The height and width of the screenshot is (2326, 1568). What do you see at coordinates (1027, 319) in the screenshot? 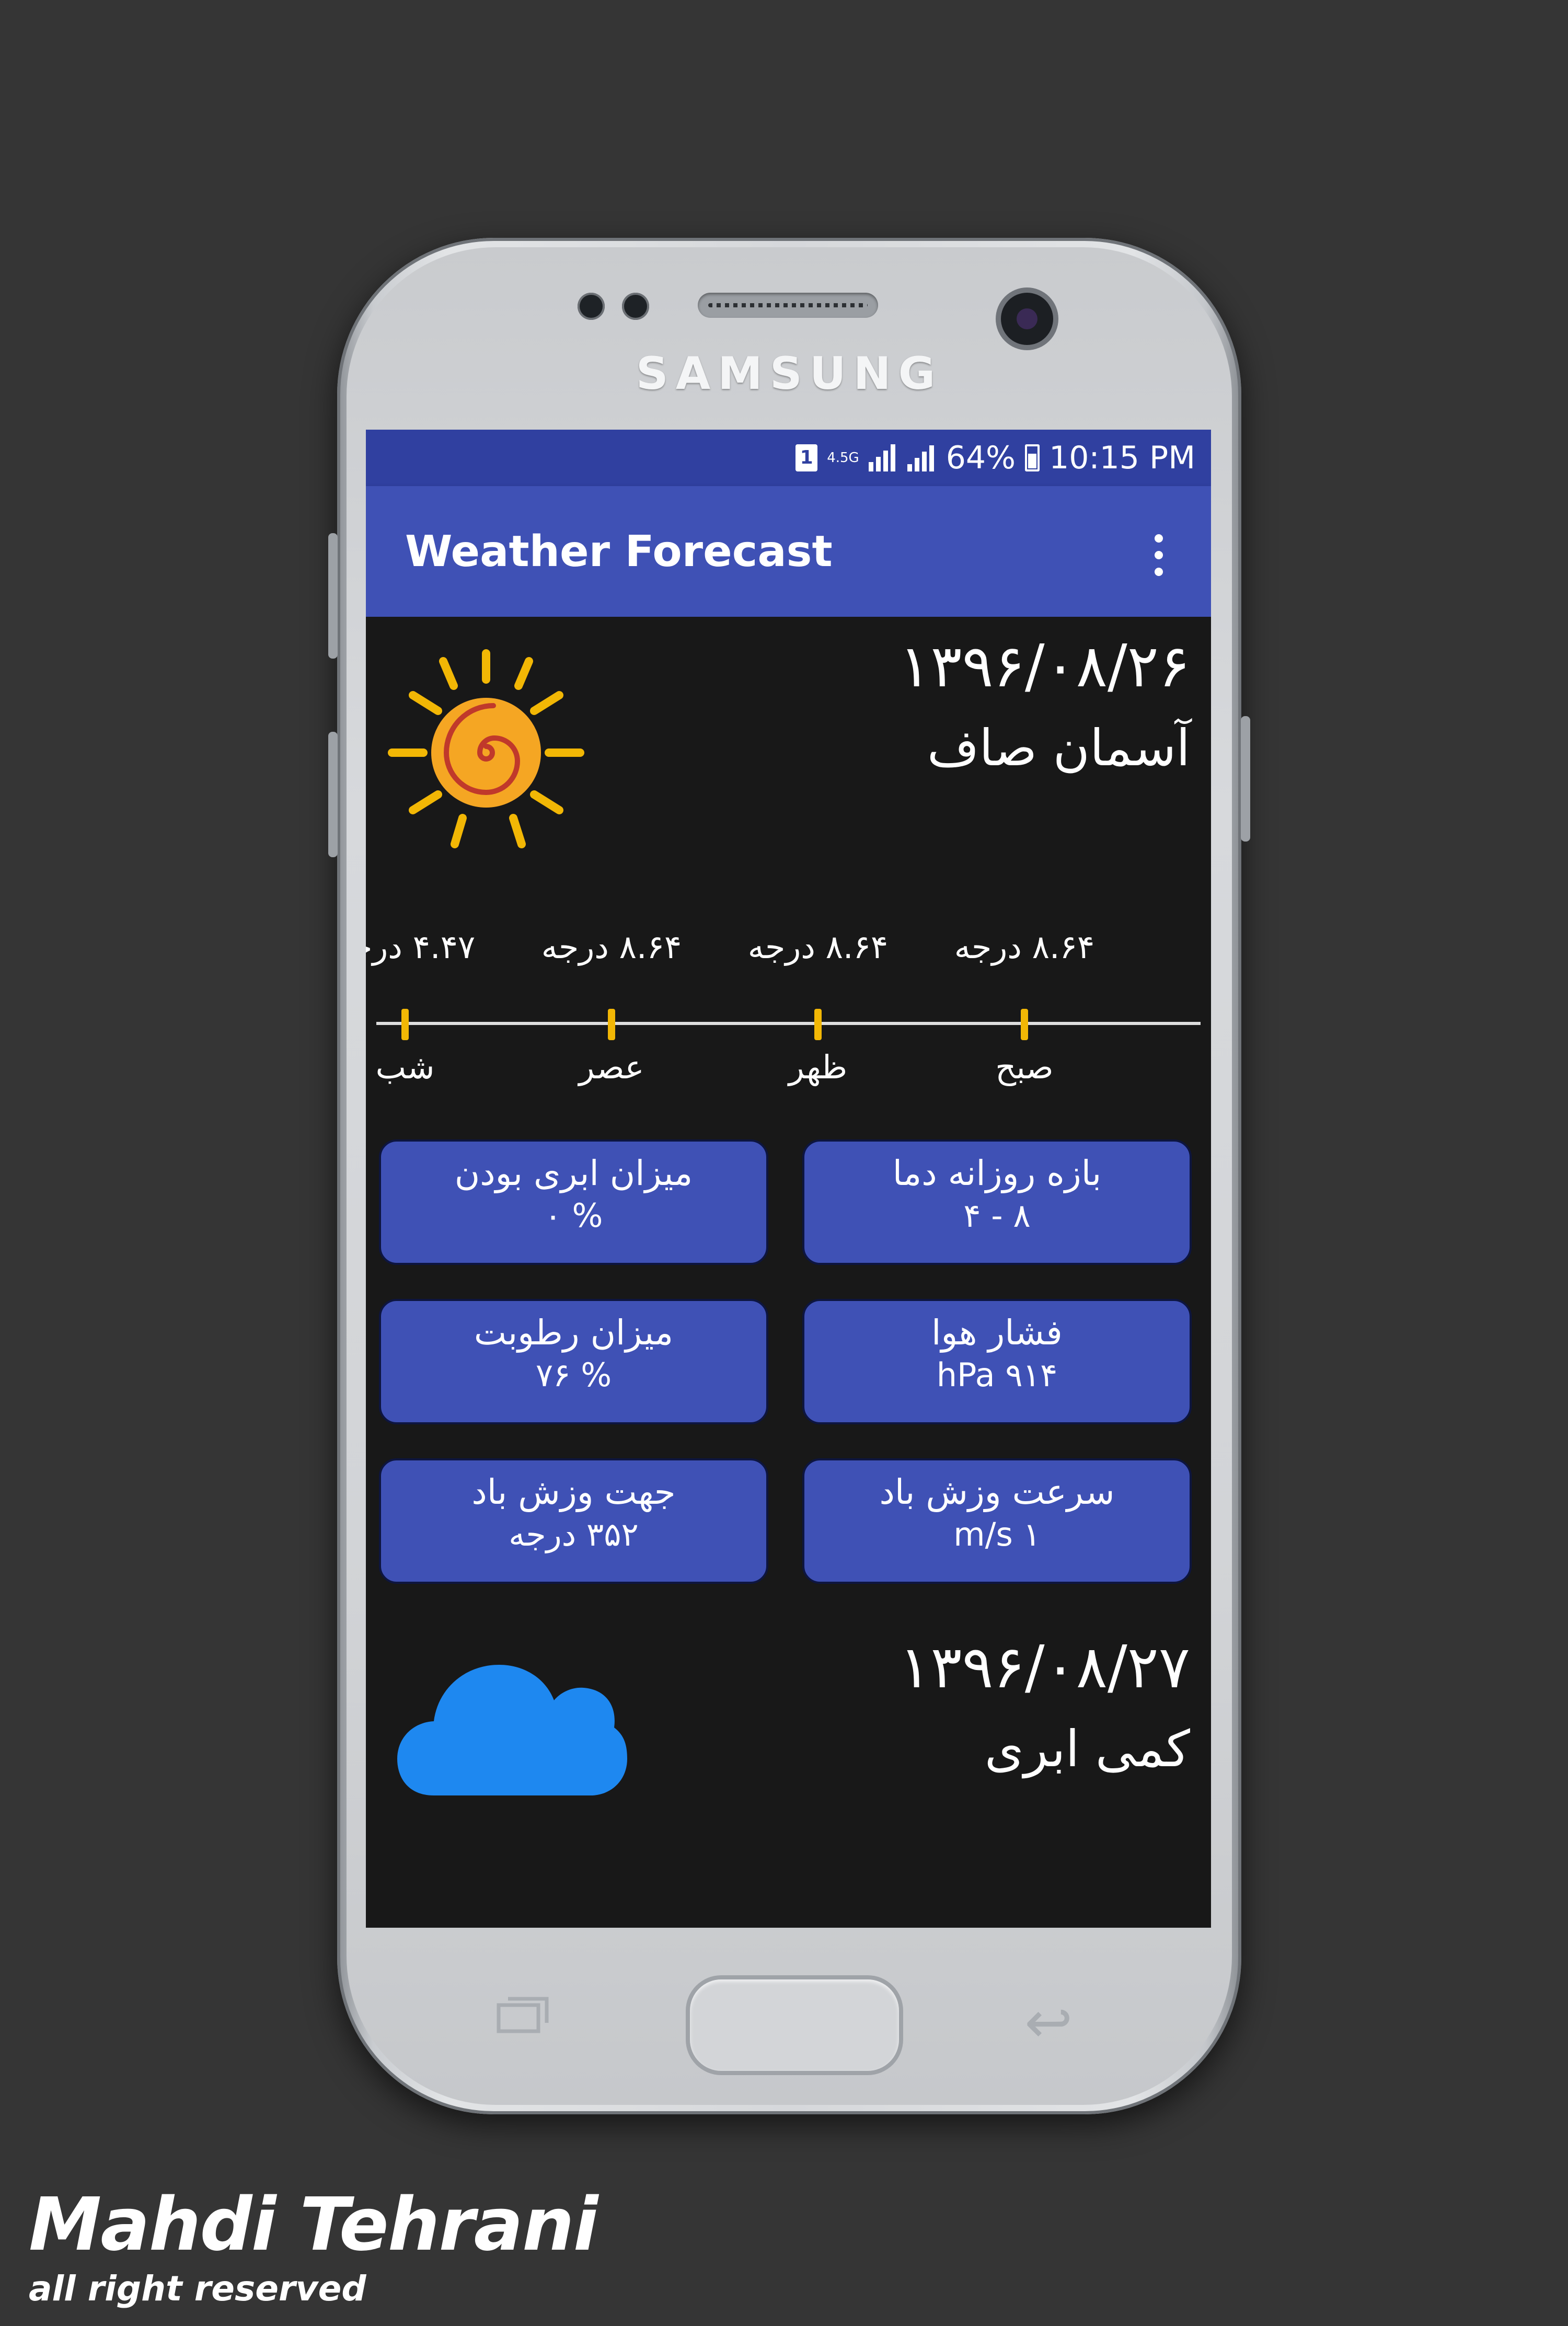
I see `front-camera-icon` at bounding box center [1027, 319].